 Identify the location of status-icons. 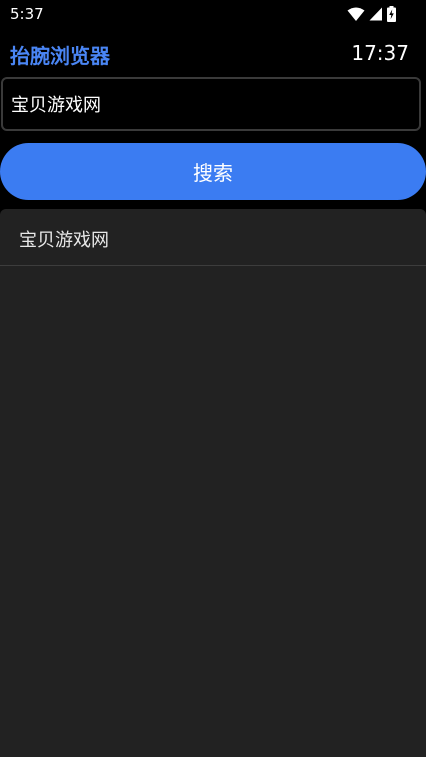
(371, 14).